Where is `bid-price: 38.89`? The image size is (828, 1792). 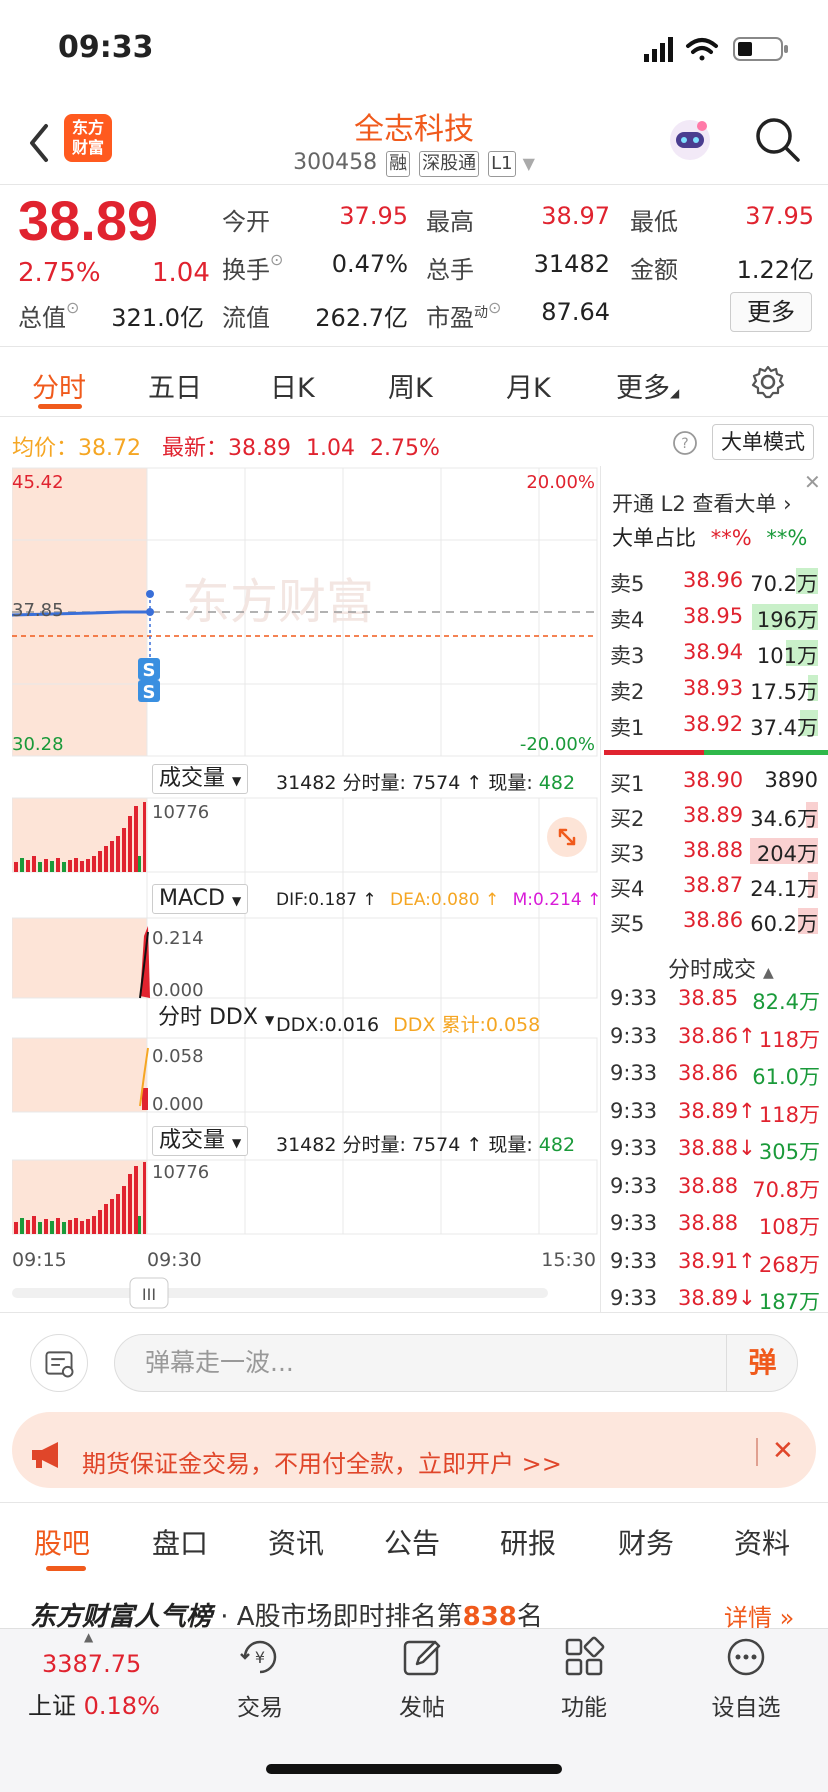 bid-price: 38.89 is located at coordinates (713, 815).